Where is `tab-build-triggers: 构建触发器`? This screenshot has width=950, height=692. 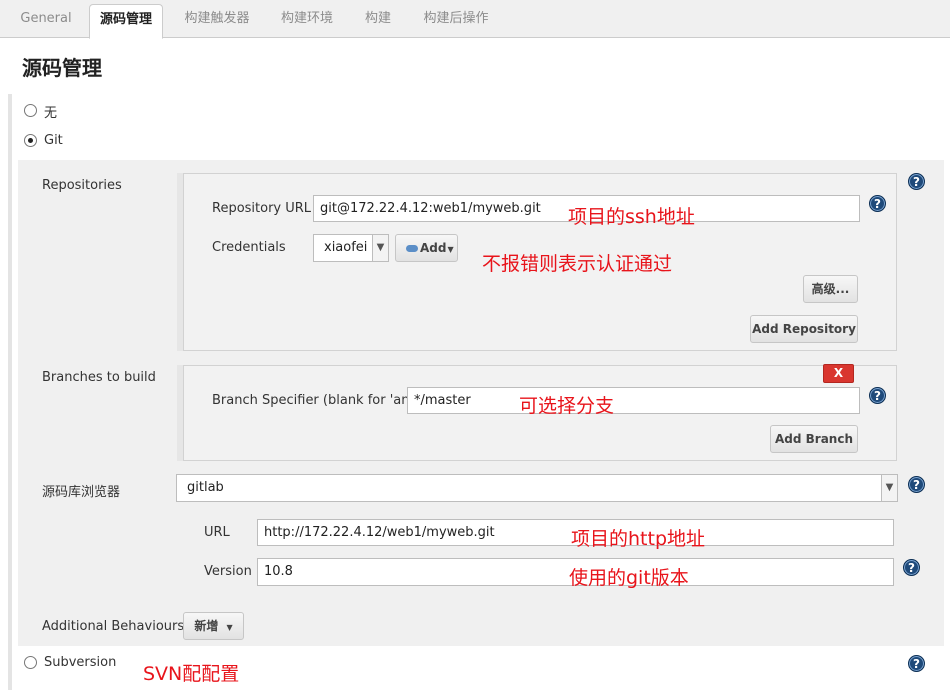
tab-build-triggers: 构建触发器 is located at coordinates (217, 21).